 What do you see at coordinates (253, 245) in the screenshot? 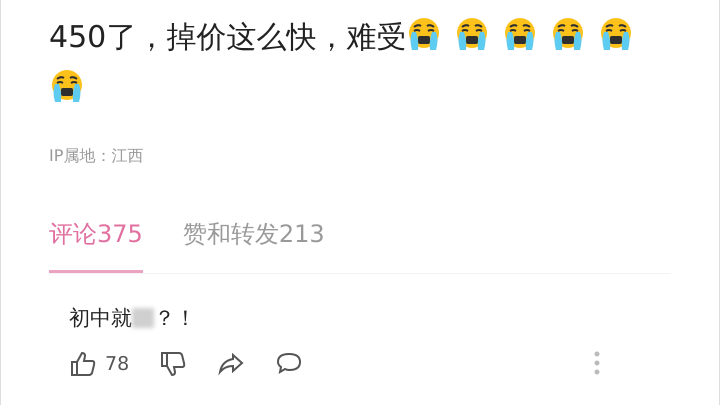
I see `tab: 赞和转发213` at bounding box center [253, 245].